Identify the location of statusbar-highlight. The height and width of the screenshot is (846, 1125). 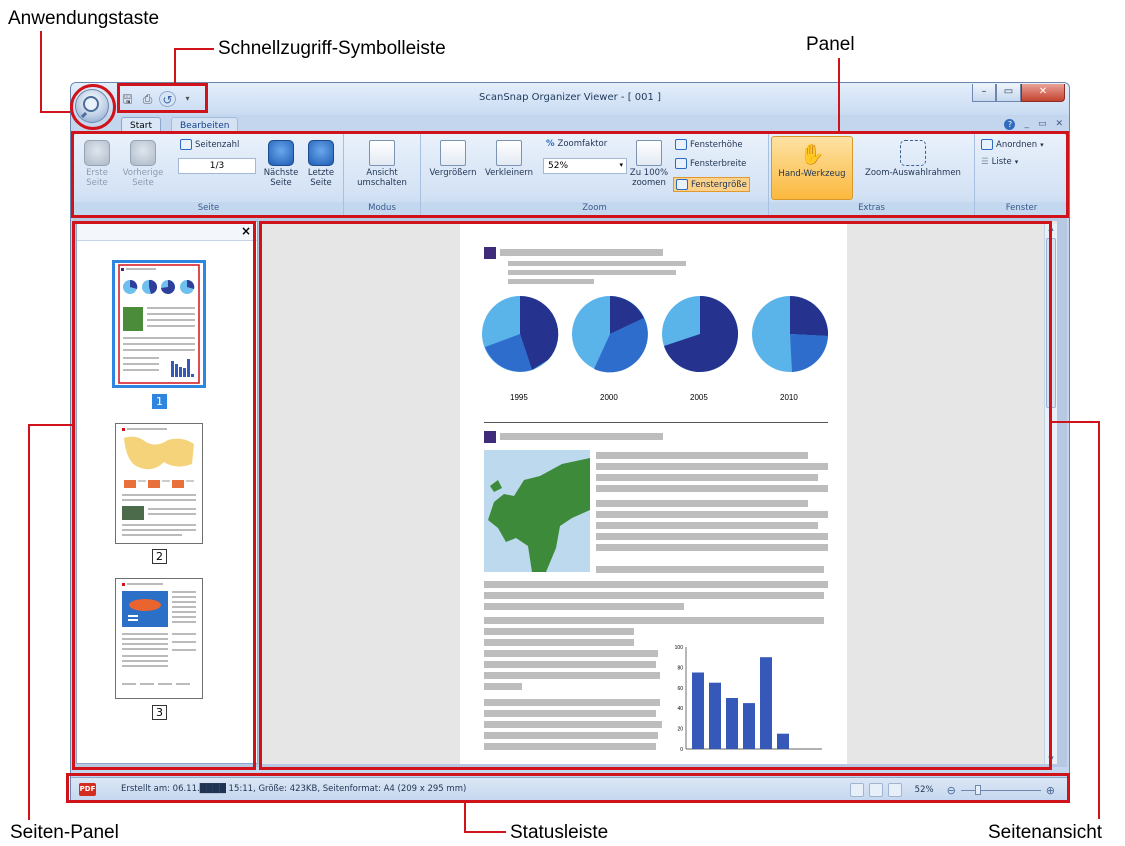
(568, 788).